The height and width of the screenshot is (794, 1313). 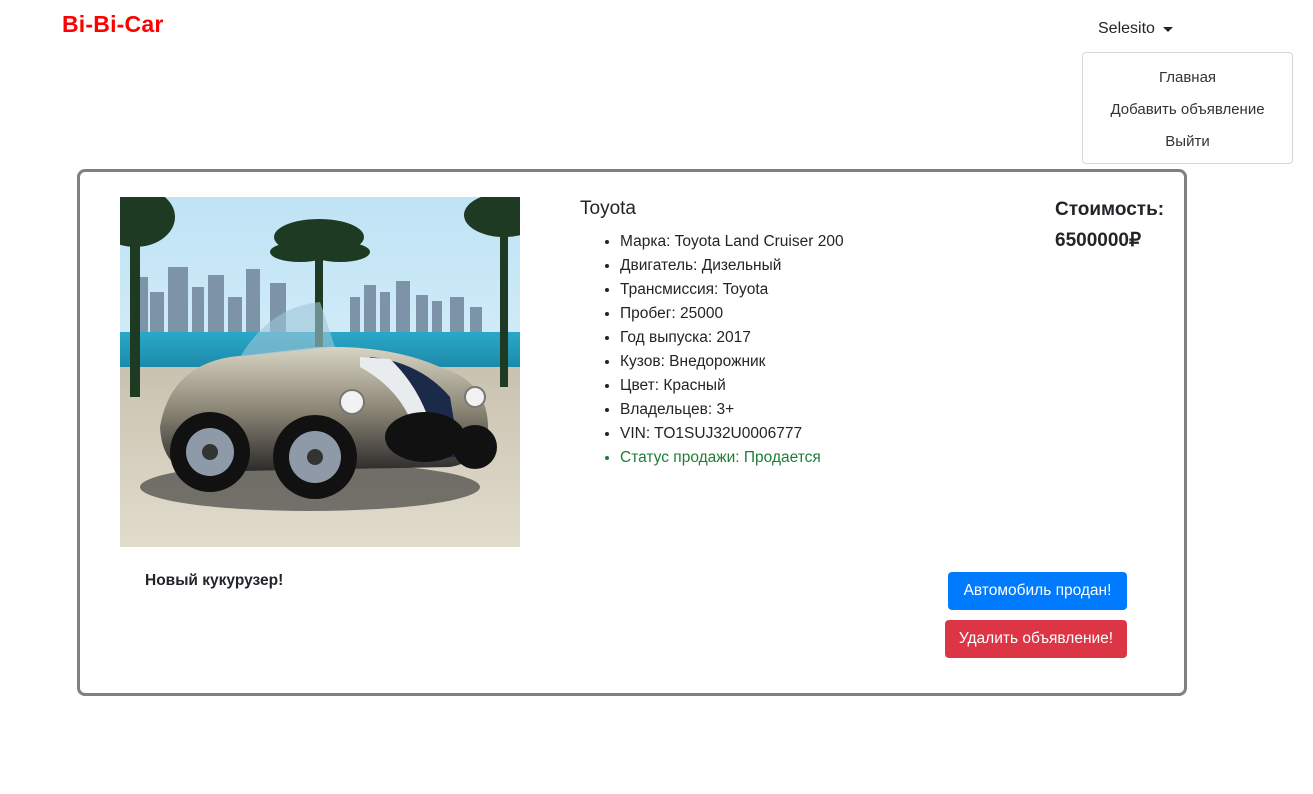 I want to click on caret-down-icon, so click(x=1167, y=29).